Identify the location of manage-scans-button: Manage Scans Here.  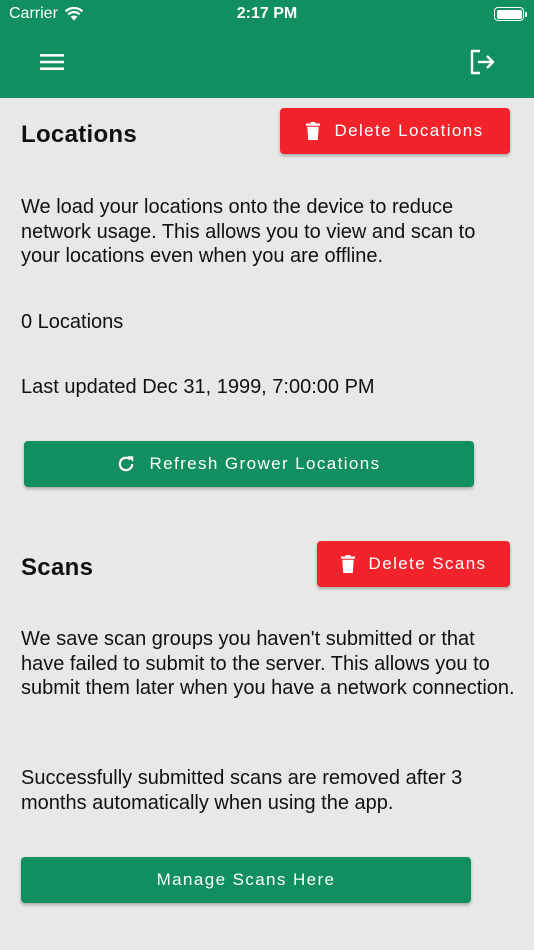
(246, 880).